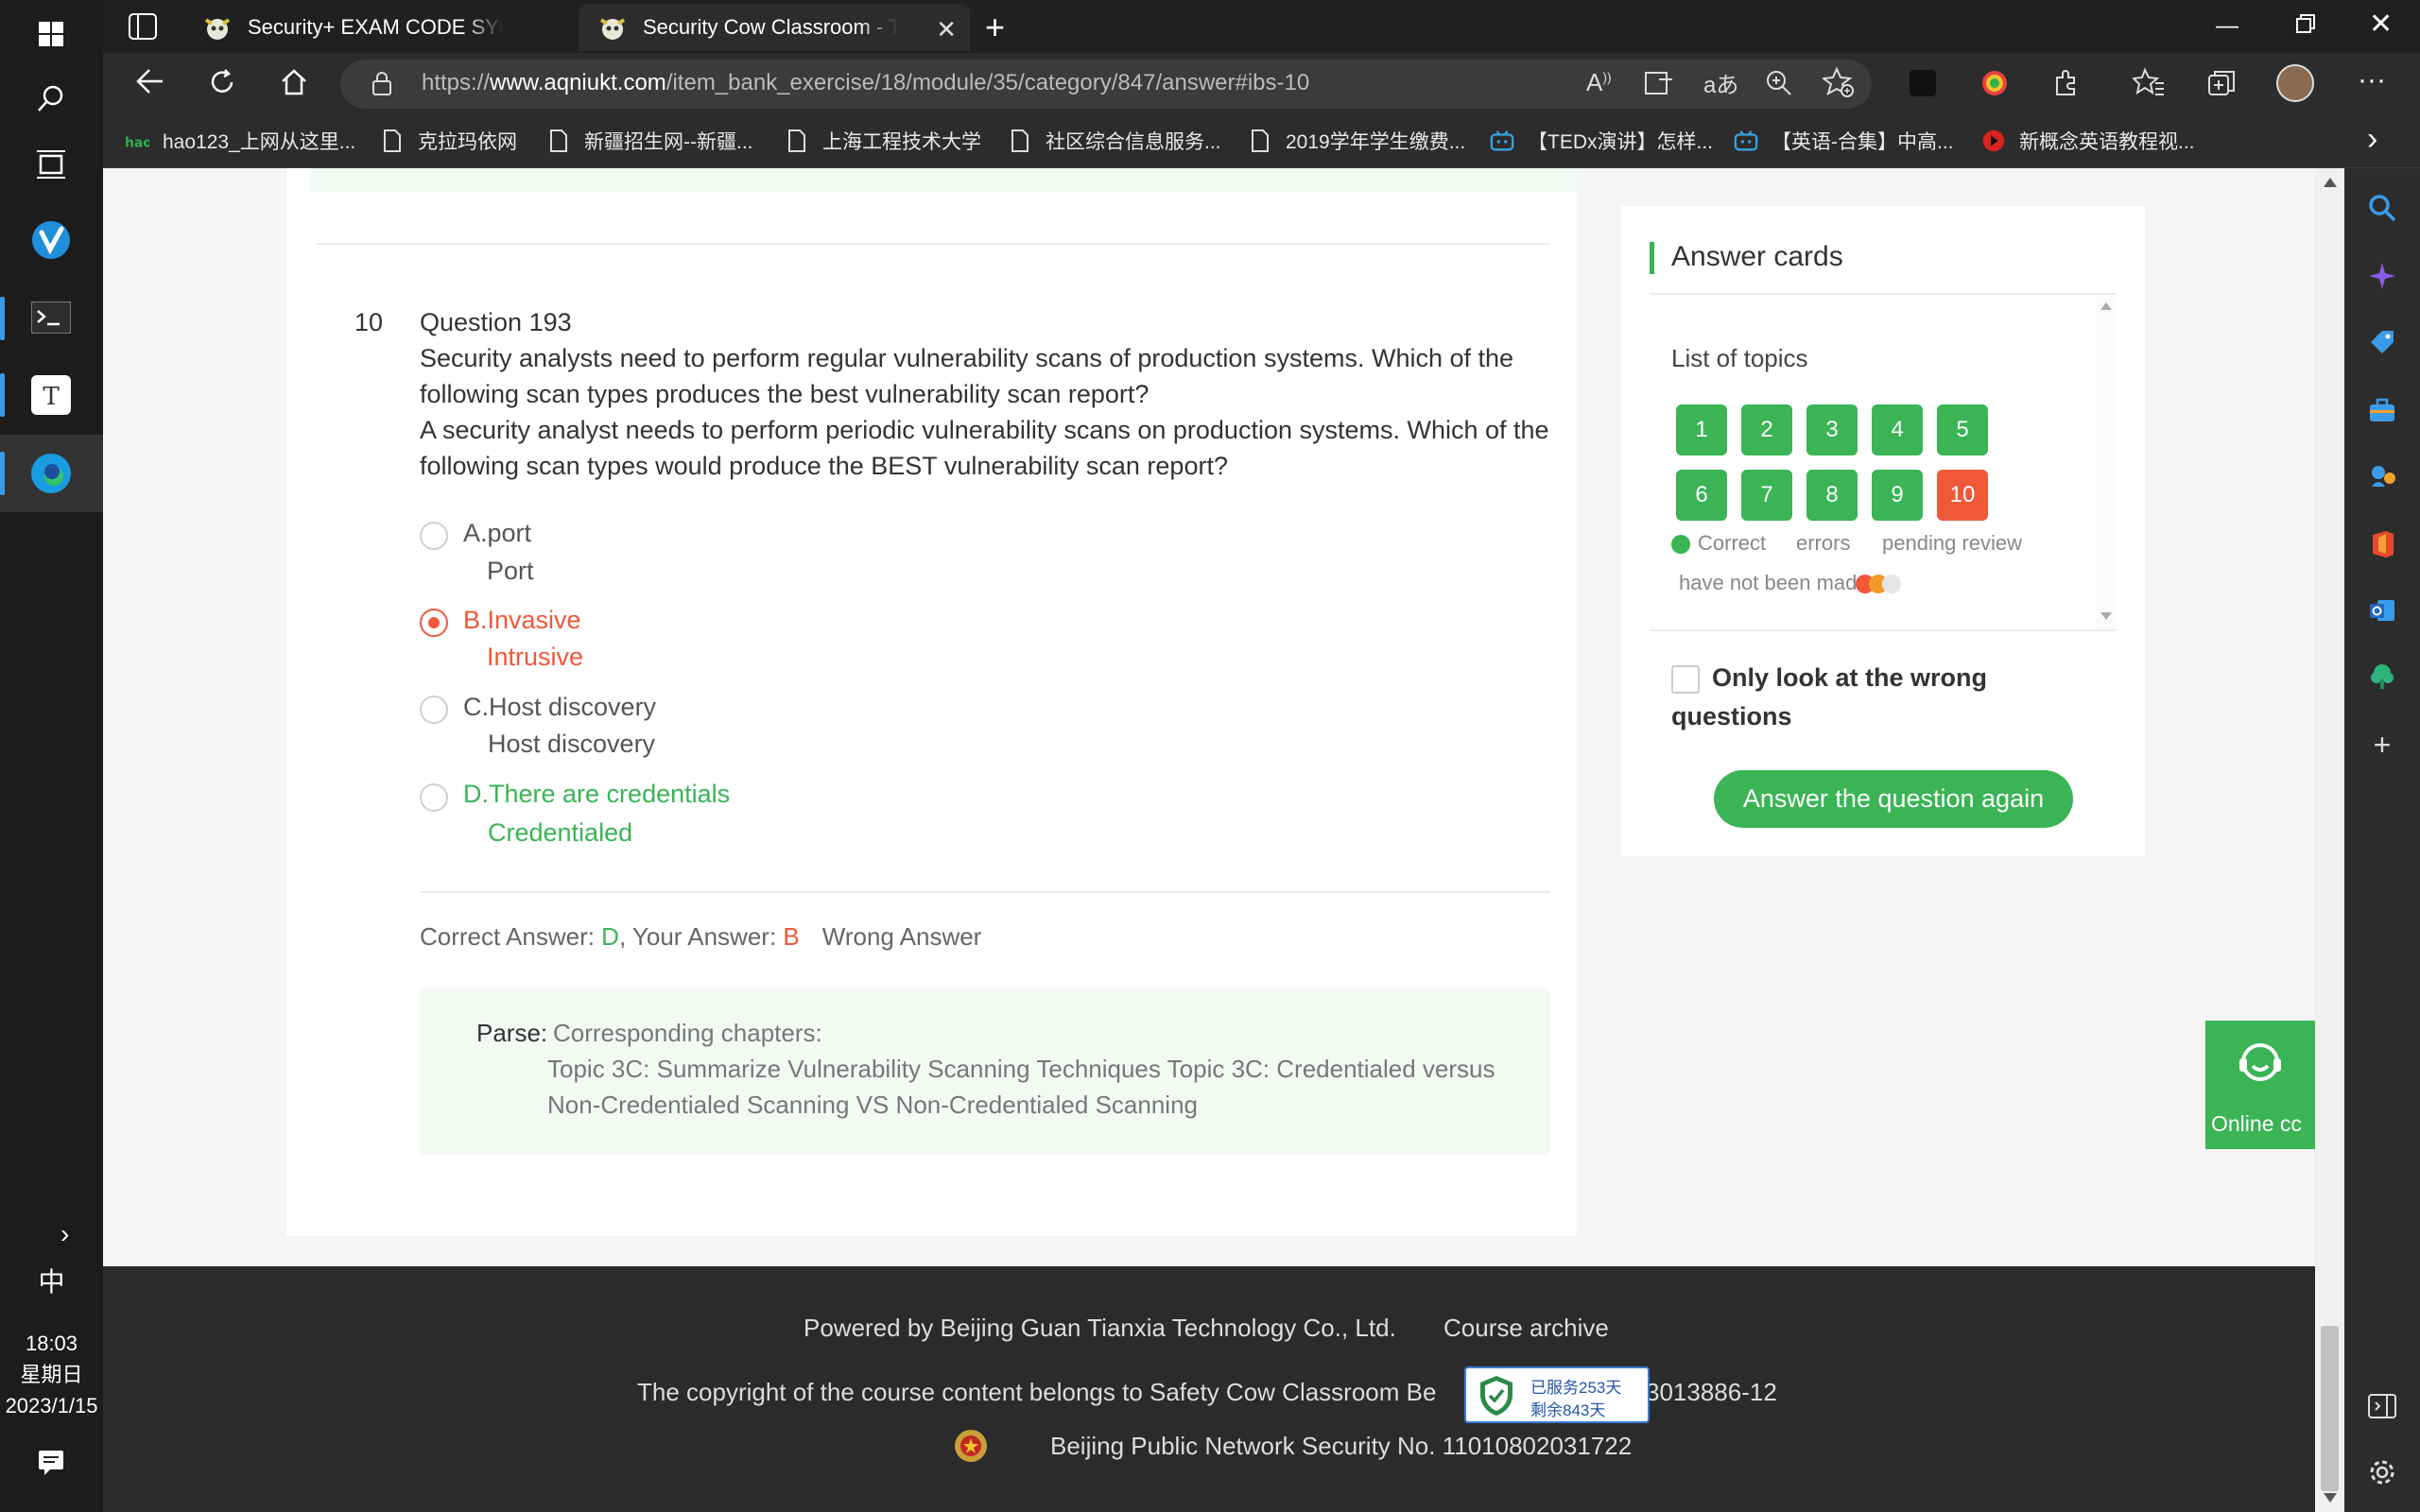  What do you see at coordinates (2260, 1085) in the screenshot?
I see `online-service-button: Online cc` at bounding box center [2260, 1085].